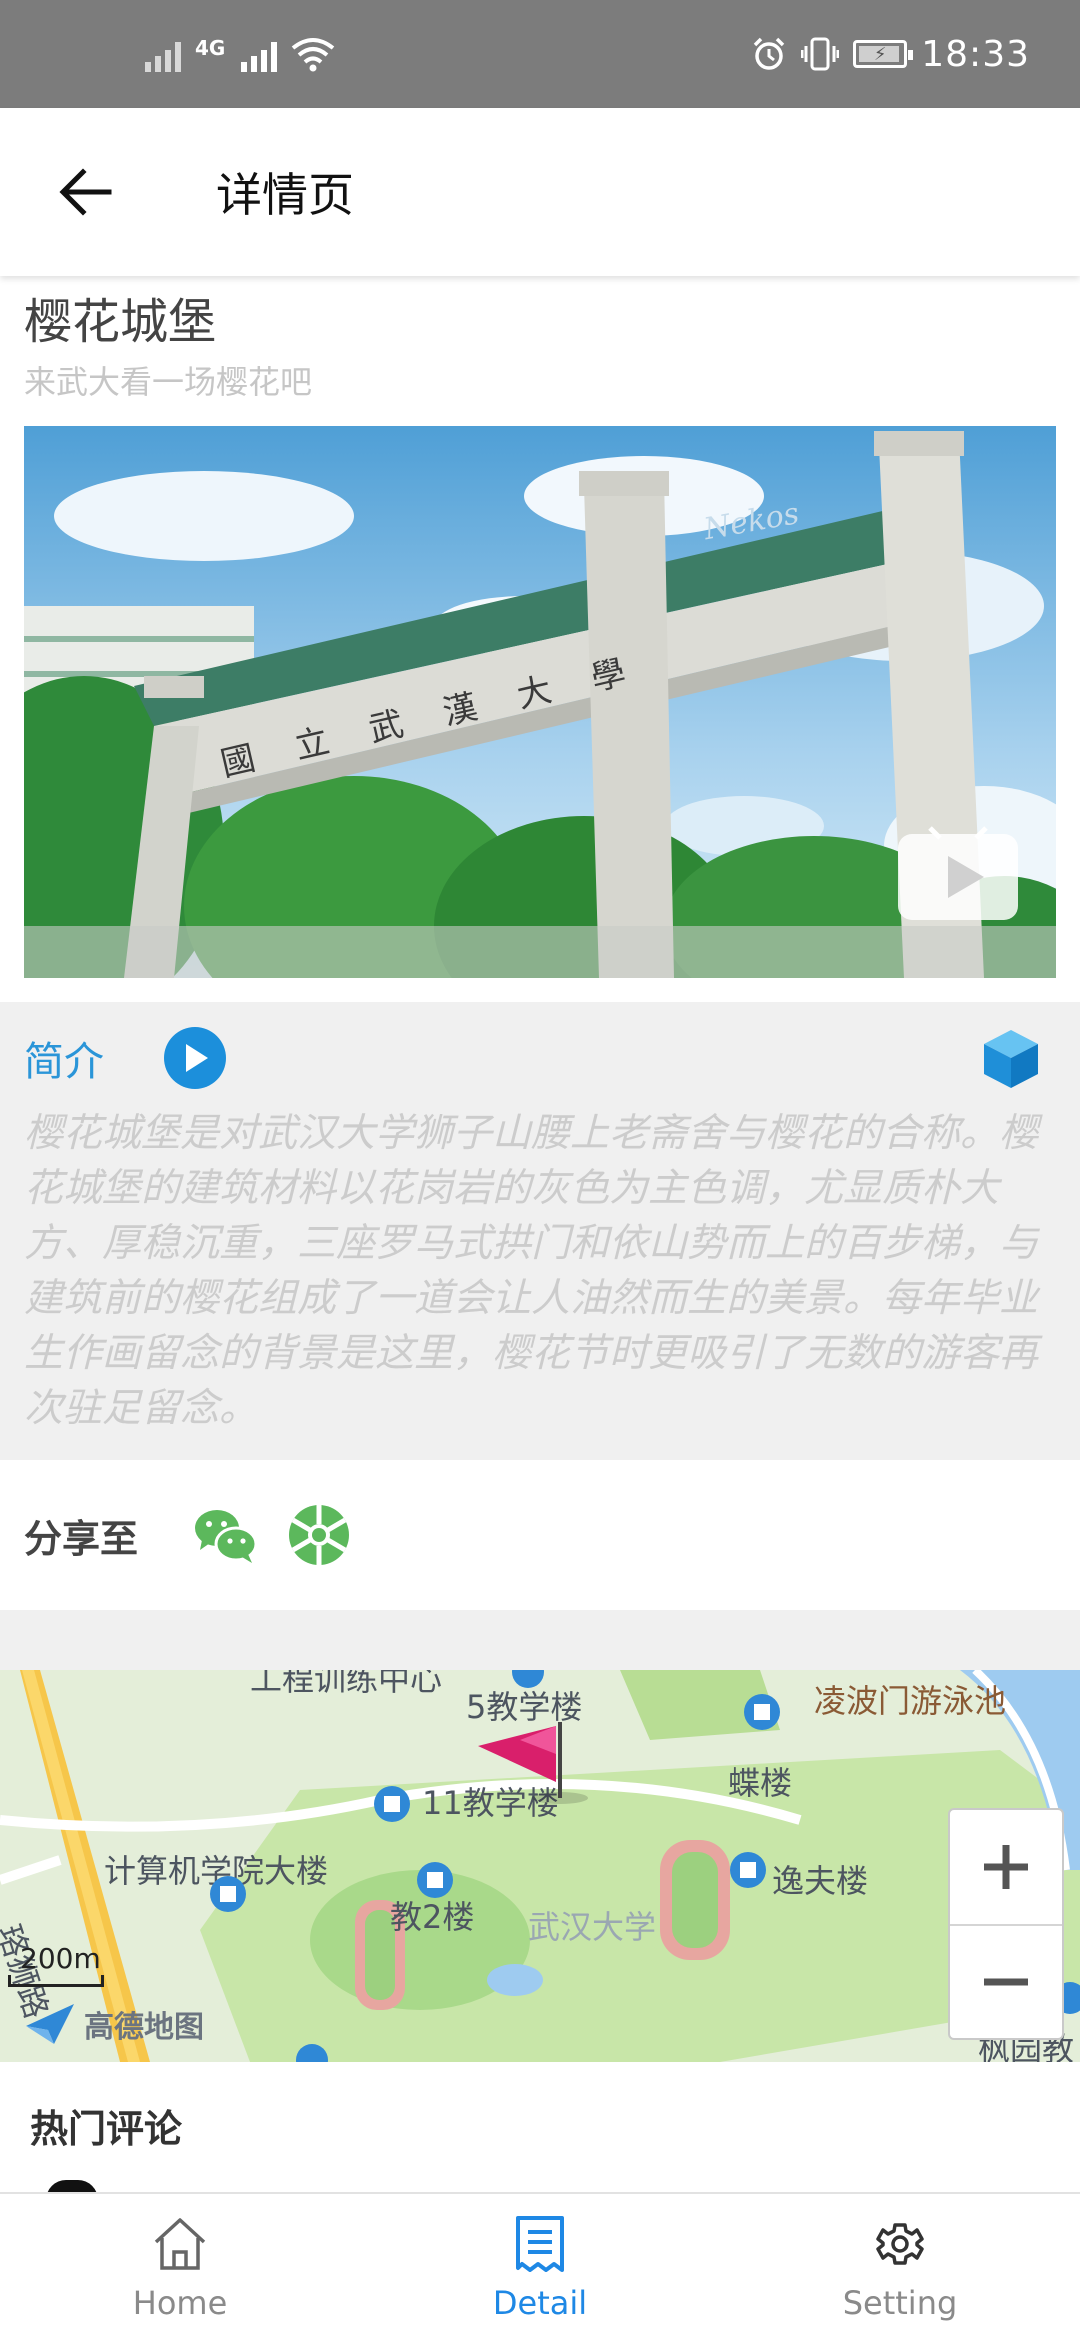 Image resolution: width=1080 pixels, height=2340 pixels. I want to click on ar-cube-button, so click(1011, 1059).